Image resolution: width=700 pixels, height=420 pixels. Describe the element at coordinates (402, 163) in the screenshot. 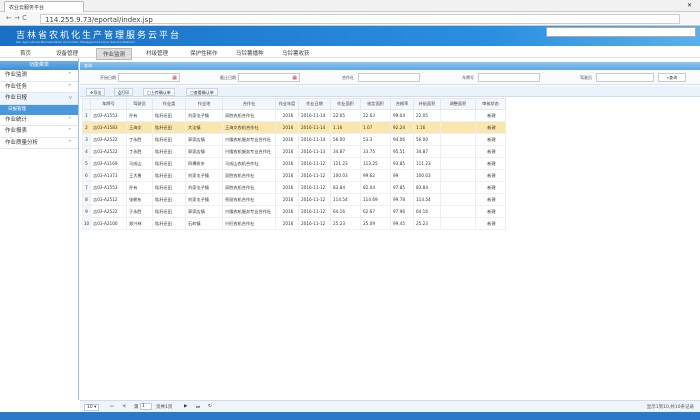

I see `table-cell: 93.85` at that location.